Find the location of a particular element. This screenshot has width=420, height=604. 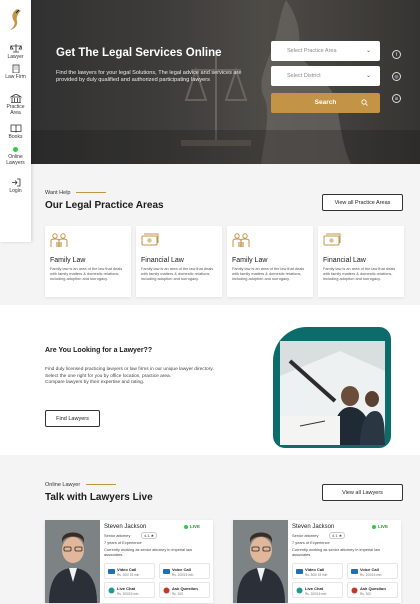

sidebar-item-online-lawyers: Online Lawyers is located at coordinates (15, 156).